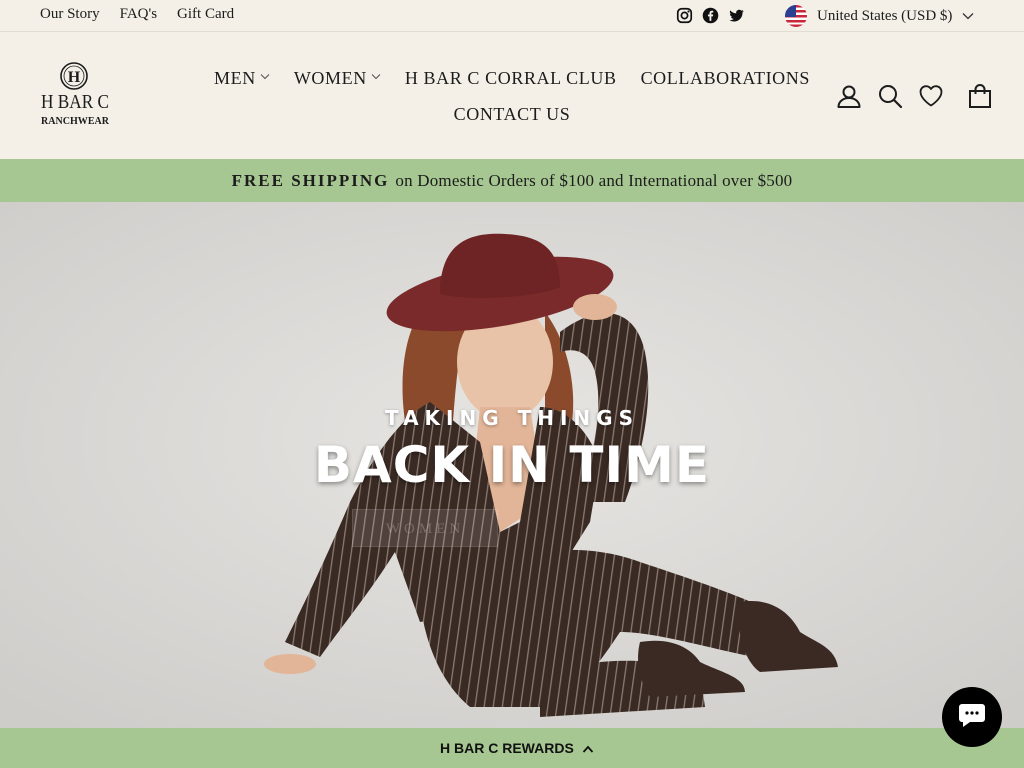 The width and height of the screenshot is (1024, 768). What do you see at coordinates (885, 15) in the screenshot?
I see `currency-label: United States (USD $)` at bounding box center [885, 15].